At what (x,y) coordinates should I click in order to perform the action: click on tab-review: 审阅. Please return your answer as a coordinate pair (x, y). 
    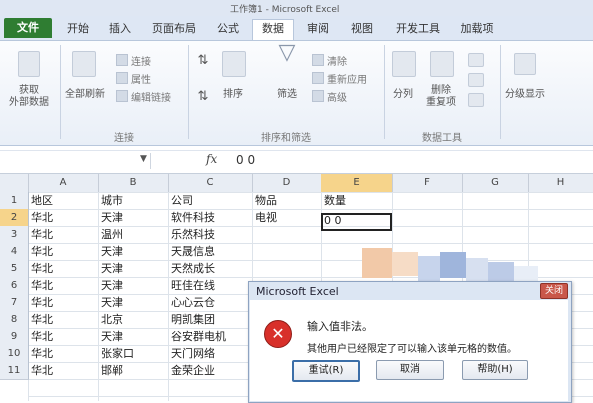
    Looking at the image, I should click on (318, 29).